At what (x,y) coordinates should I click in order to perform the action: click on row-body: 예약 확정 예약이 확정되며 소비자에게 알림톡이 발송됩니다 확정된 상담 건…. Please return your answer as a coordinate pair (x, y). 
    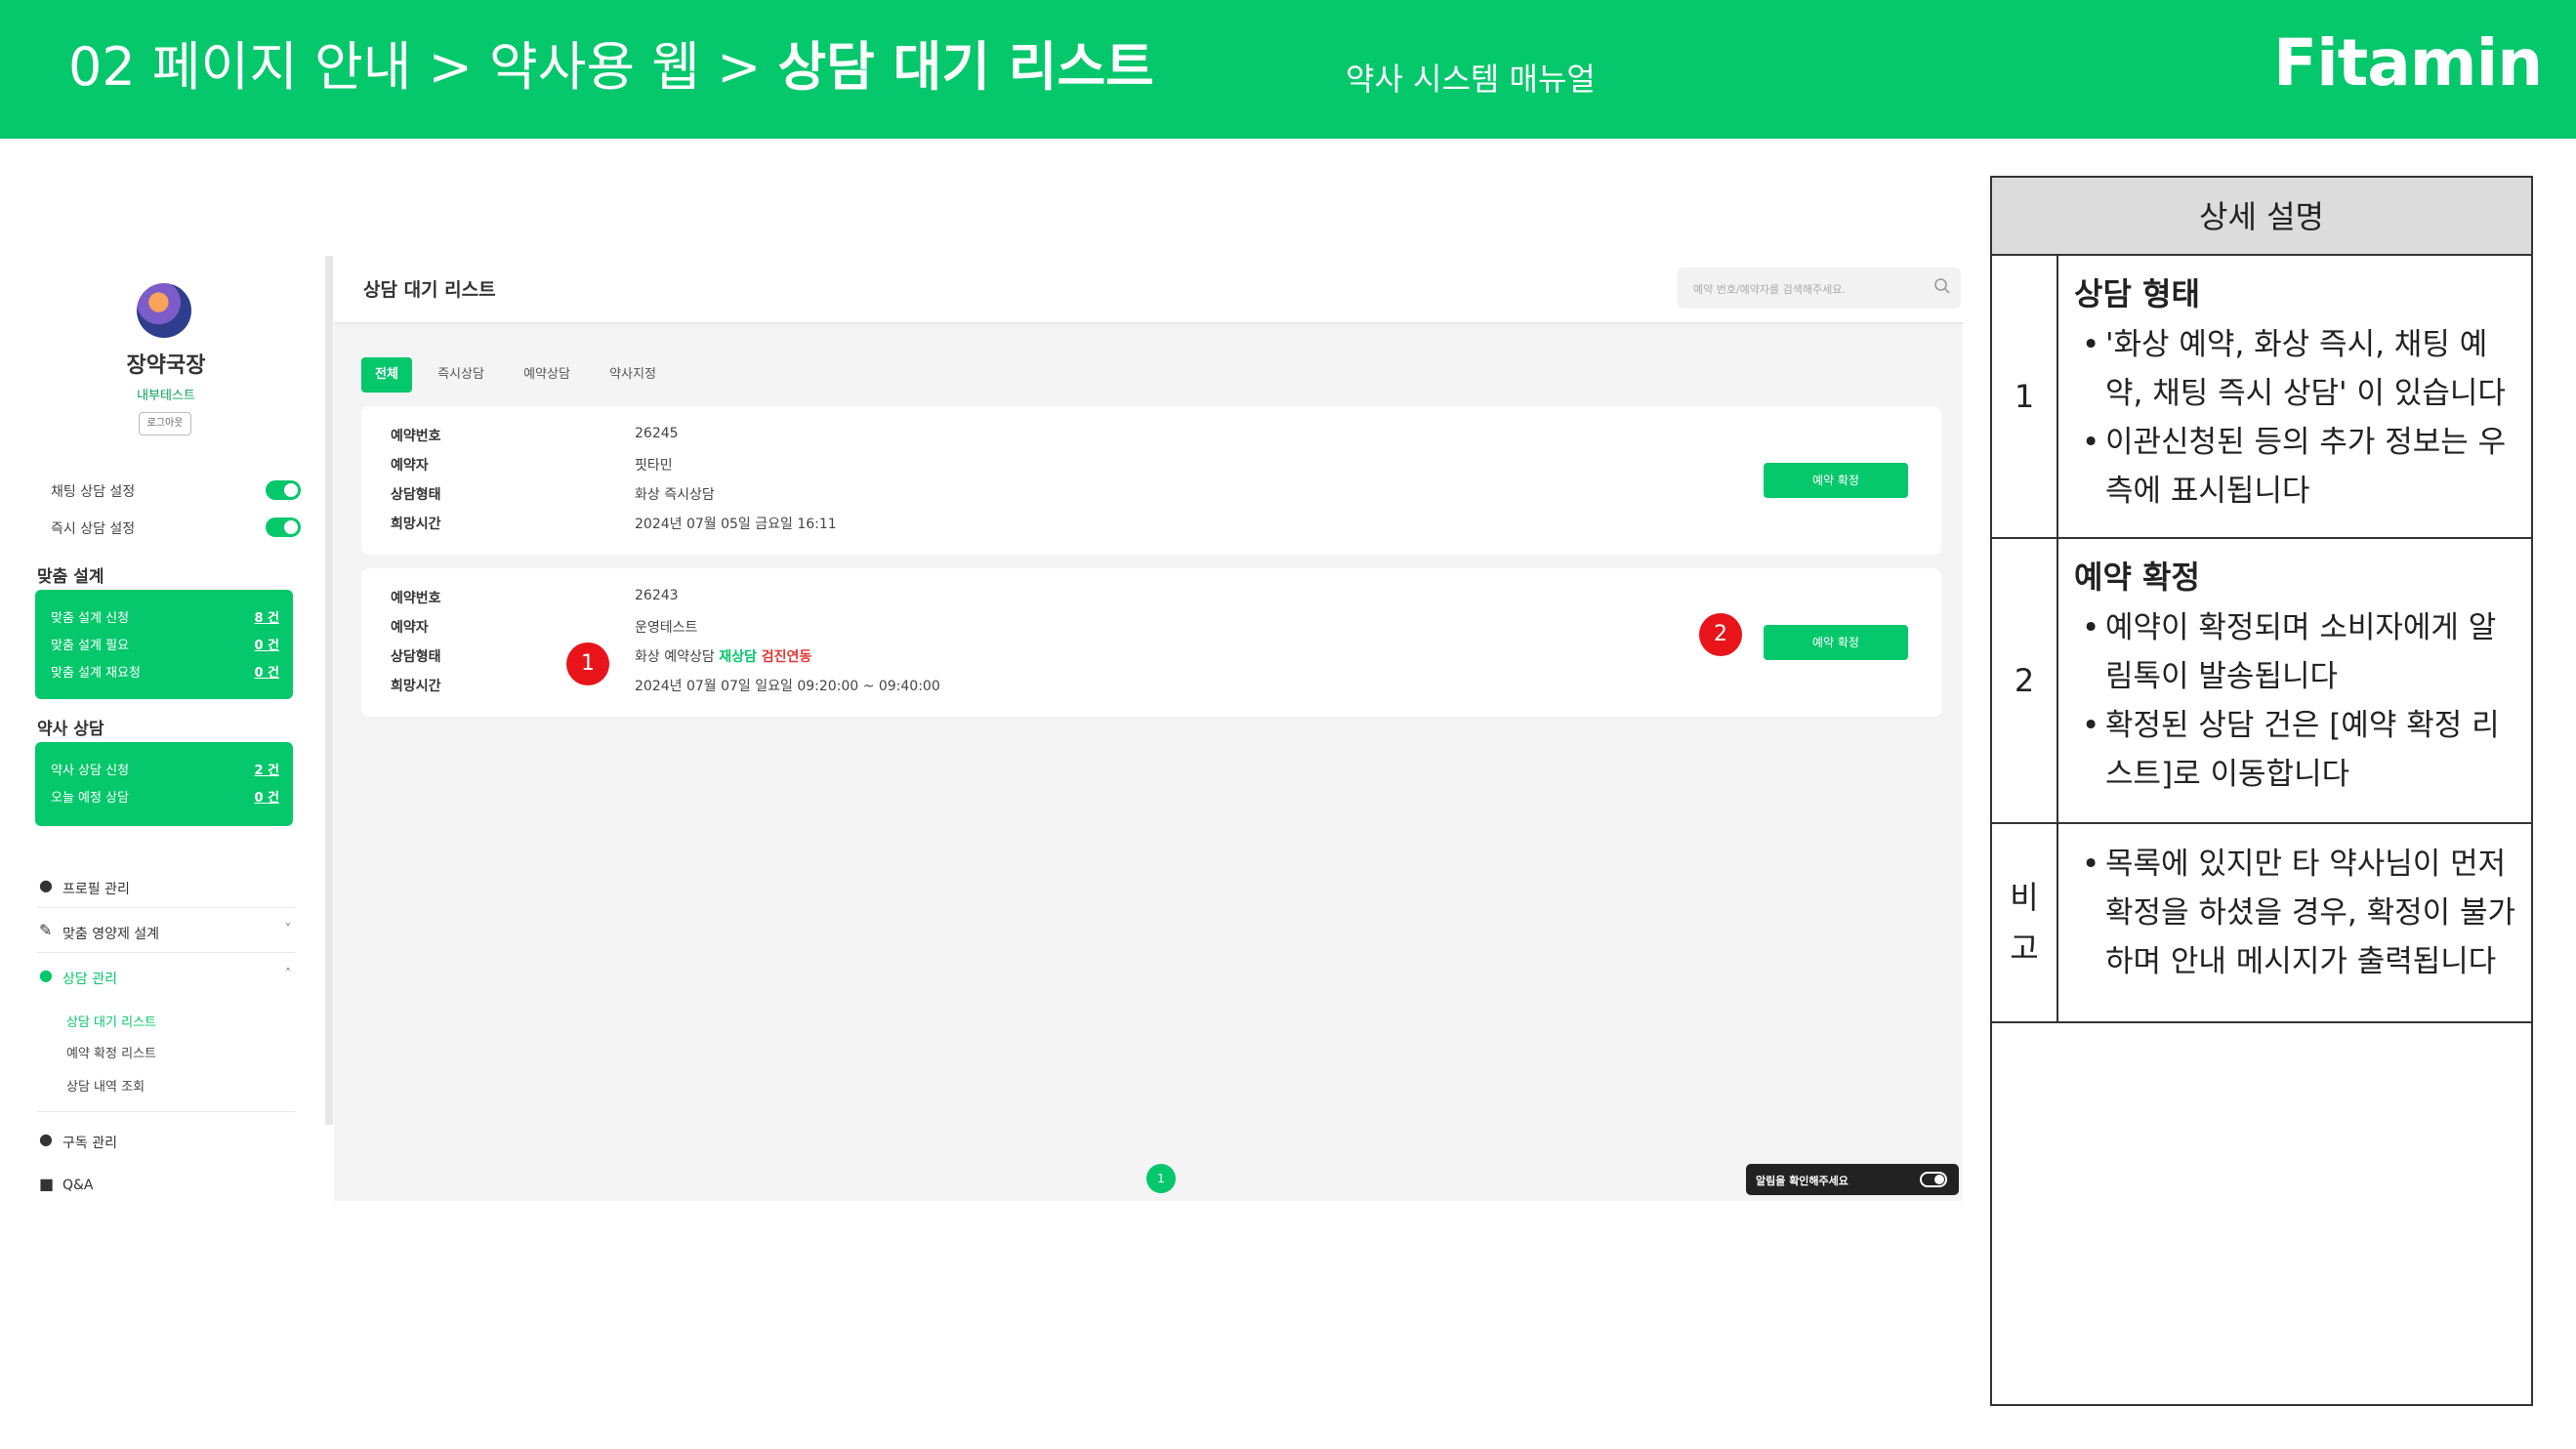
    Looking at the image, I should click on (2296, 676).